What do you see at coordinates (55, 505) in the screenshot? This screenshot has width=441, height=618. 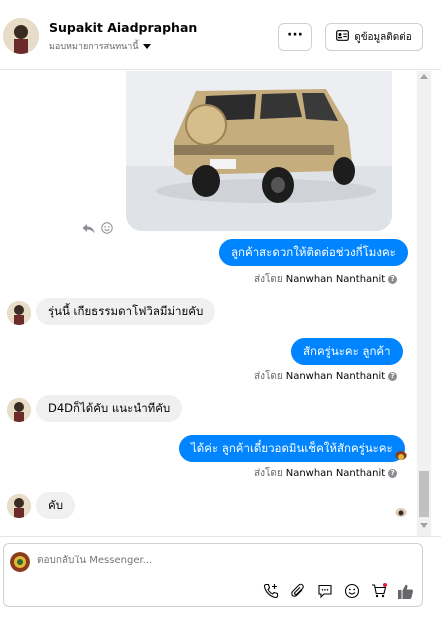 I see `incoming-message: คับ` at bounding box center [55, 505].